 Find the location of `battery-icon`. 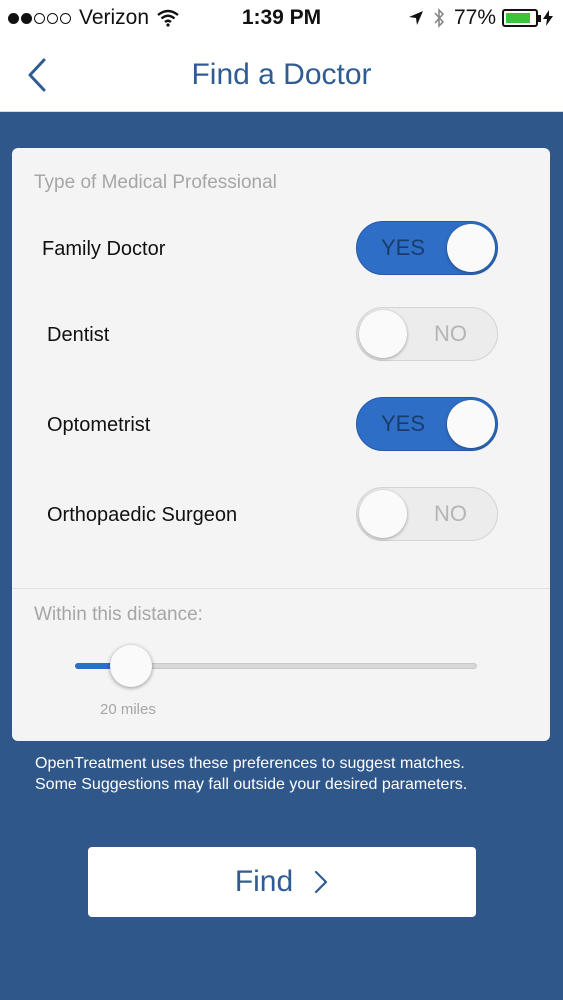

battery-icon is located at coordinates (521, 18).